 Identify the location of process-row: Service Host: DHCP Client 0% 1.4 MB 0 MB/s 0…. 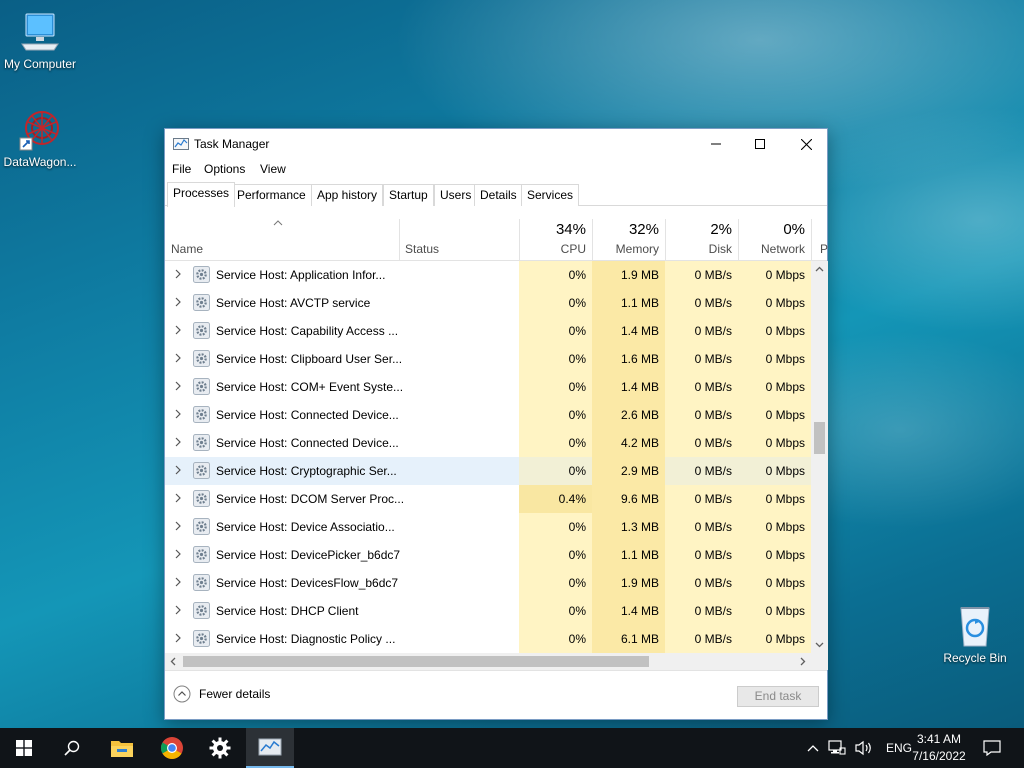
(488, 611).